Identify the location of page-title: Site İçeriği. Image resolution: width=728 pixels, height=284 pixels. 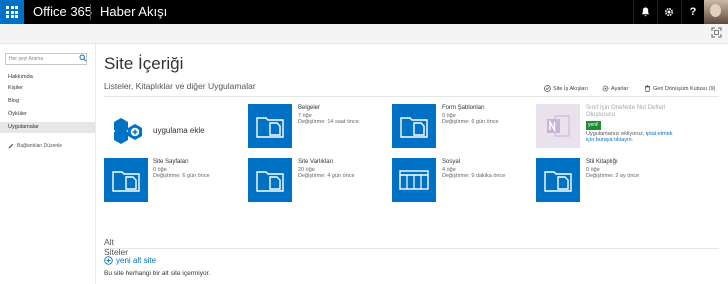
(144, 63).